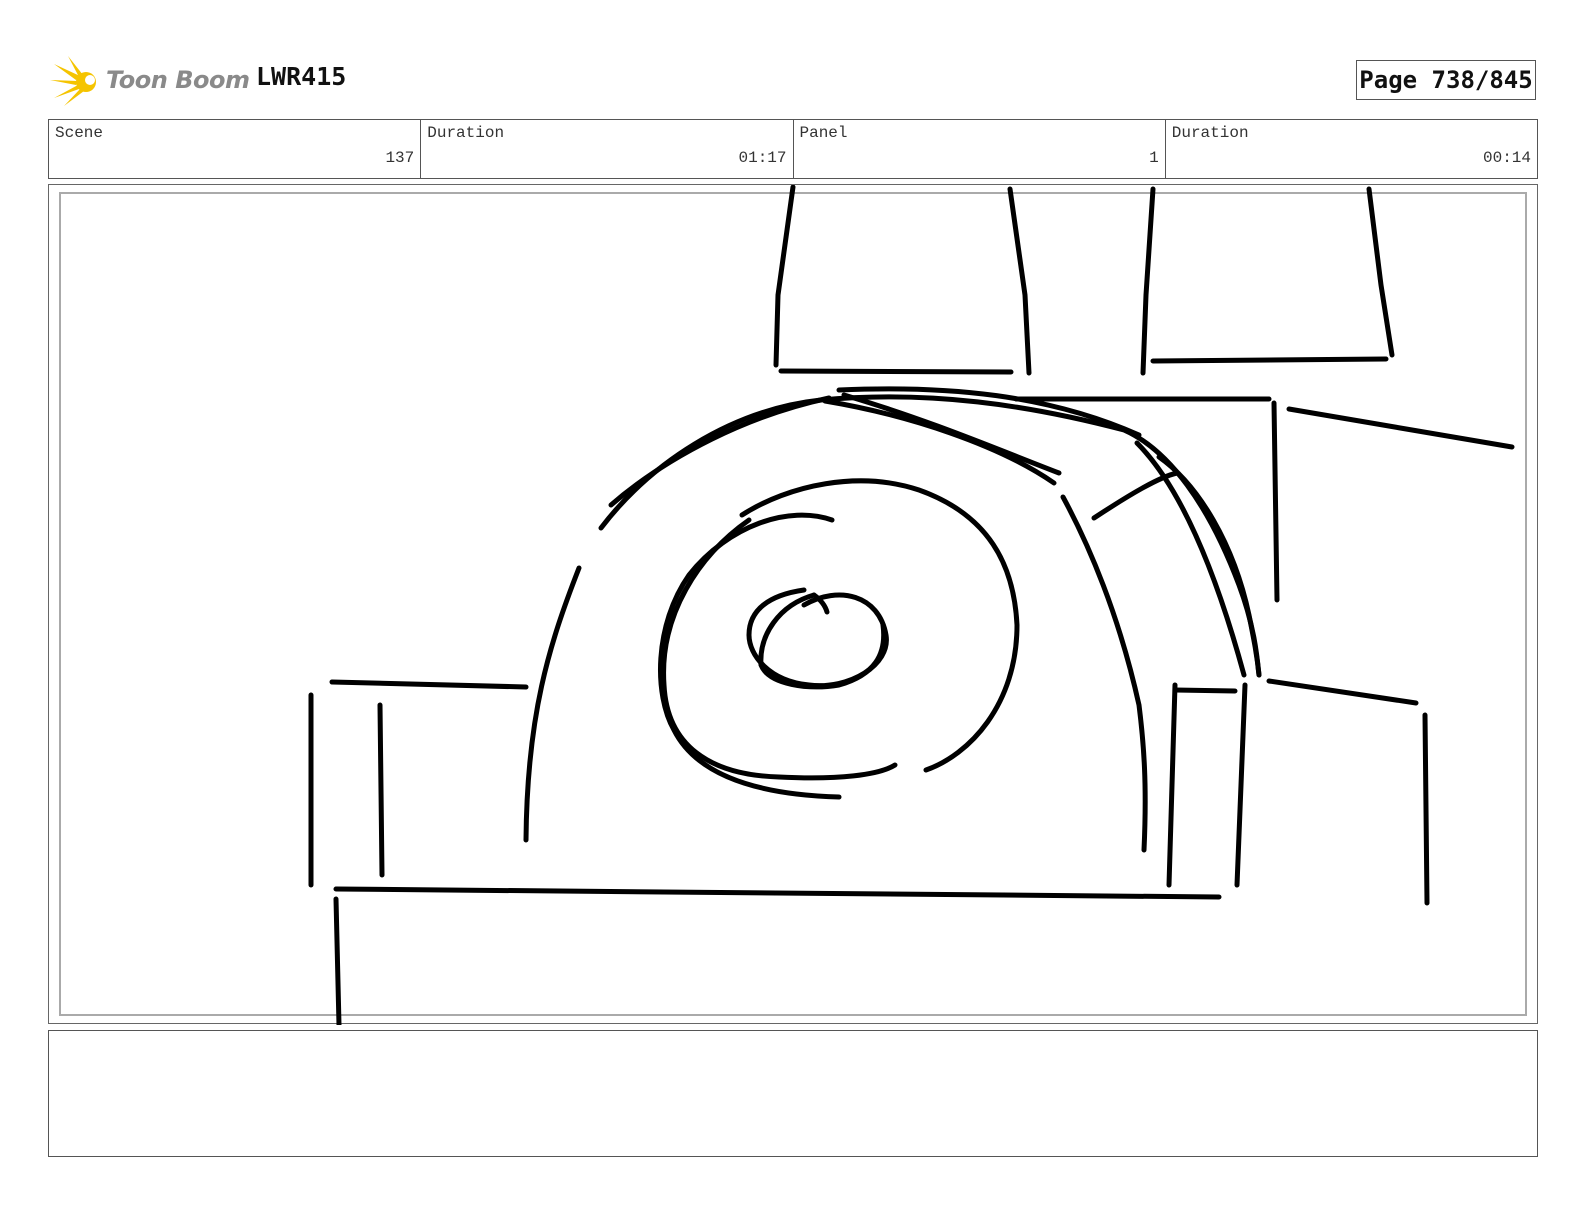 This screenshot has width=1584, height=1224. Describe the element at coordinates (466, 133) in the screenshot. I see `scene-duration-label: Duration` at that location.